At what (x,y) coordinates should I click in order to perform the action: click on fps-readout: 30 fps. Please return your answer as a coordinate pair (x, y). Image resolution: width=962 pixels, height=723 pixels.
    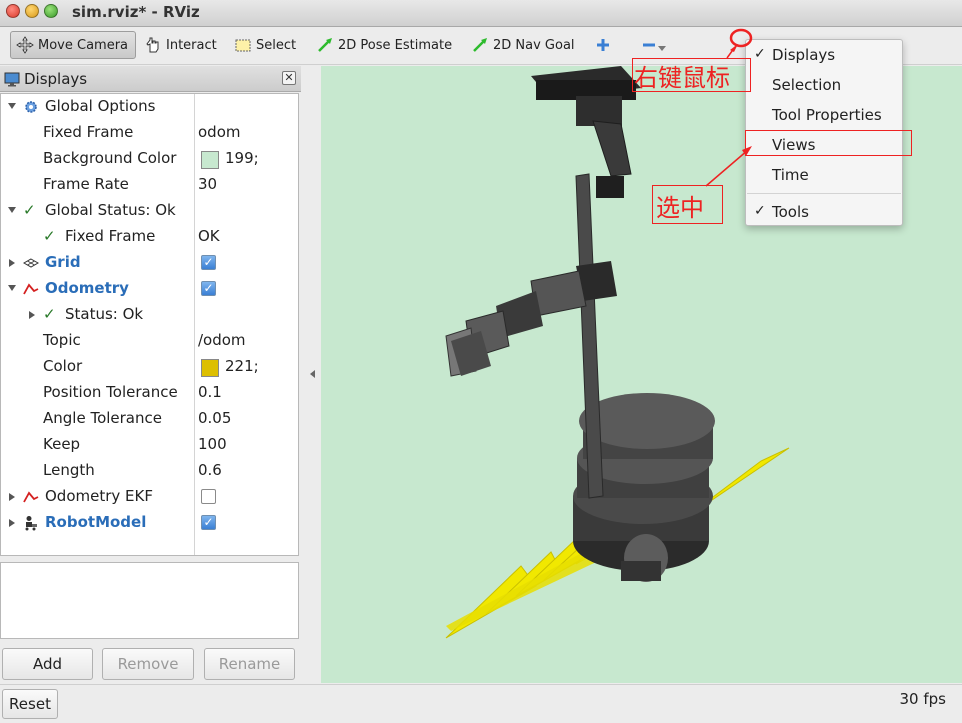
    Looking at the image, I should click on (922, 699).